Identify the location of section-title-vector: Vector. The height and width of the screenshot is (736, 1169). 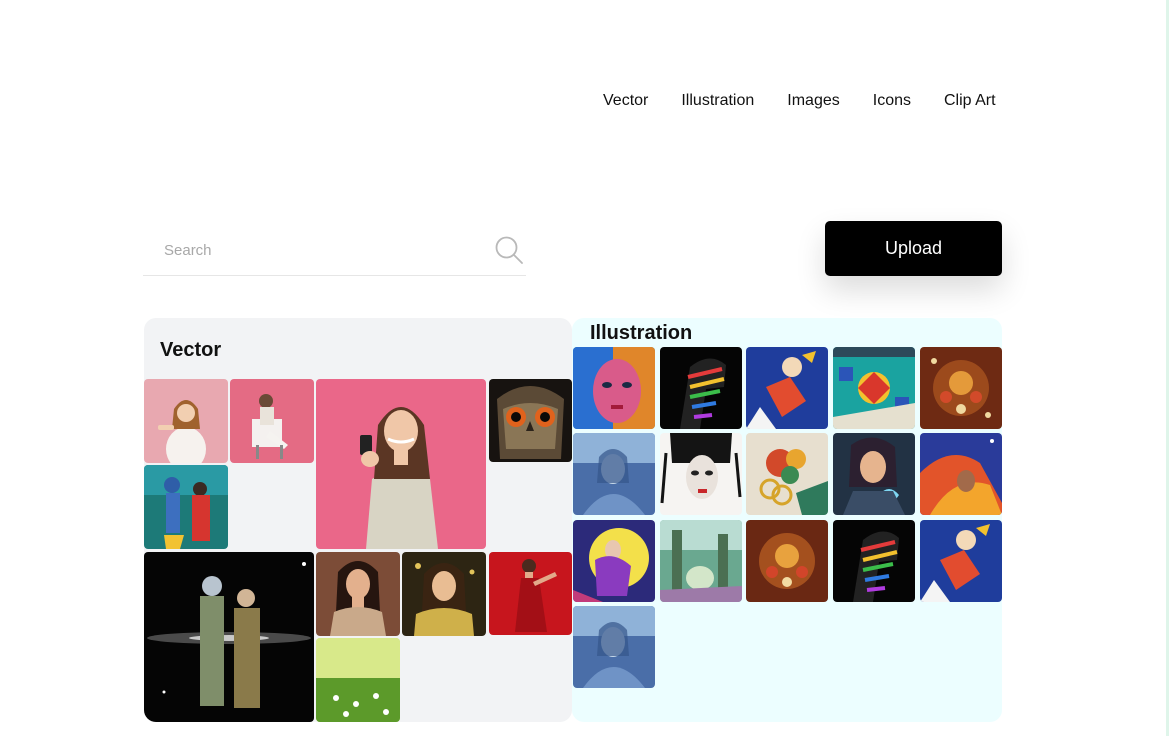
(191, 350).